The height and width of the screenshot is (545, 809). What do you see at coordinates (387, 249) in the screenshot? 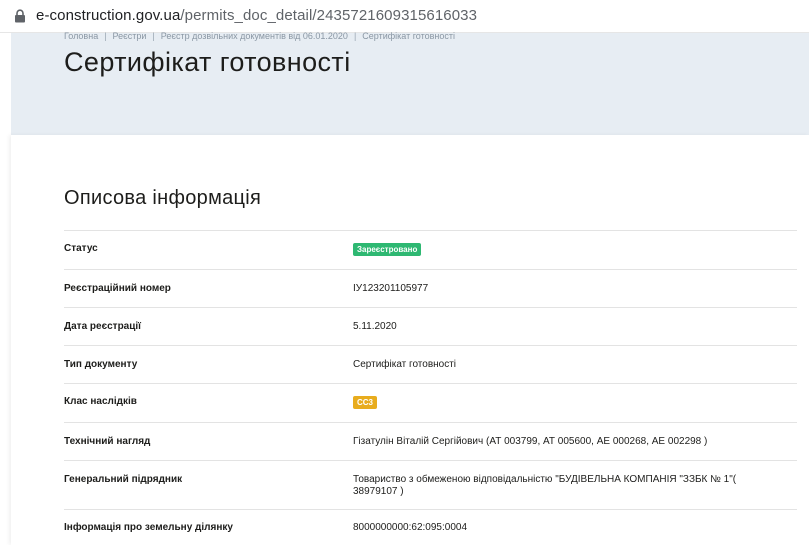
I see `status-badge: Зареєстровано` at bounding box center [387, 249].